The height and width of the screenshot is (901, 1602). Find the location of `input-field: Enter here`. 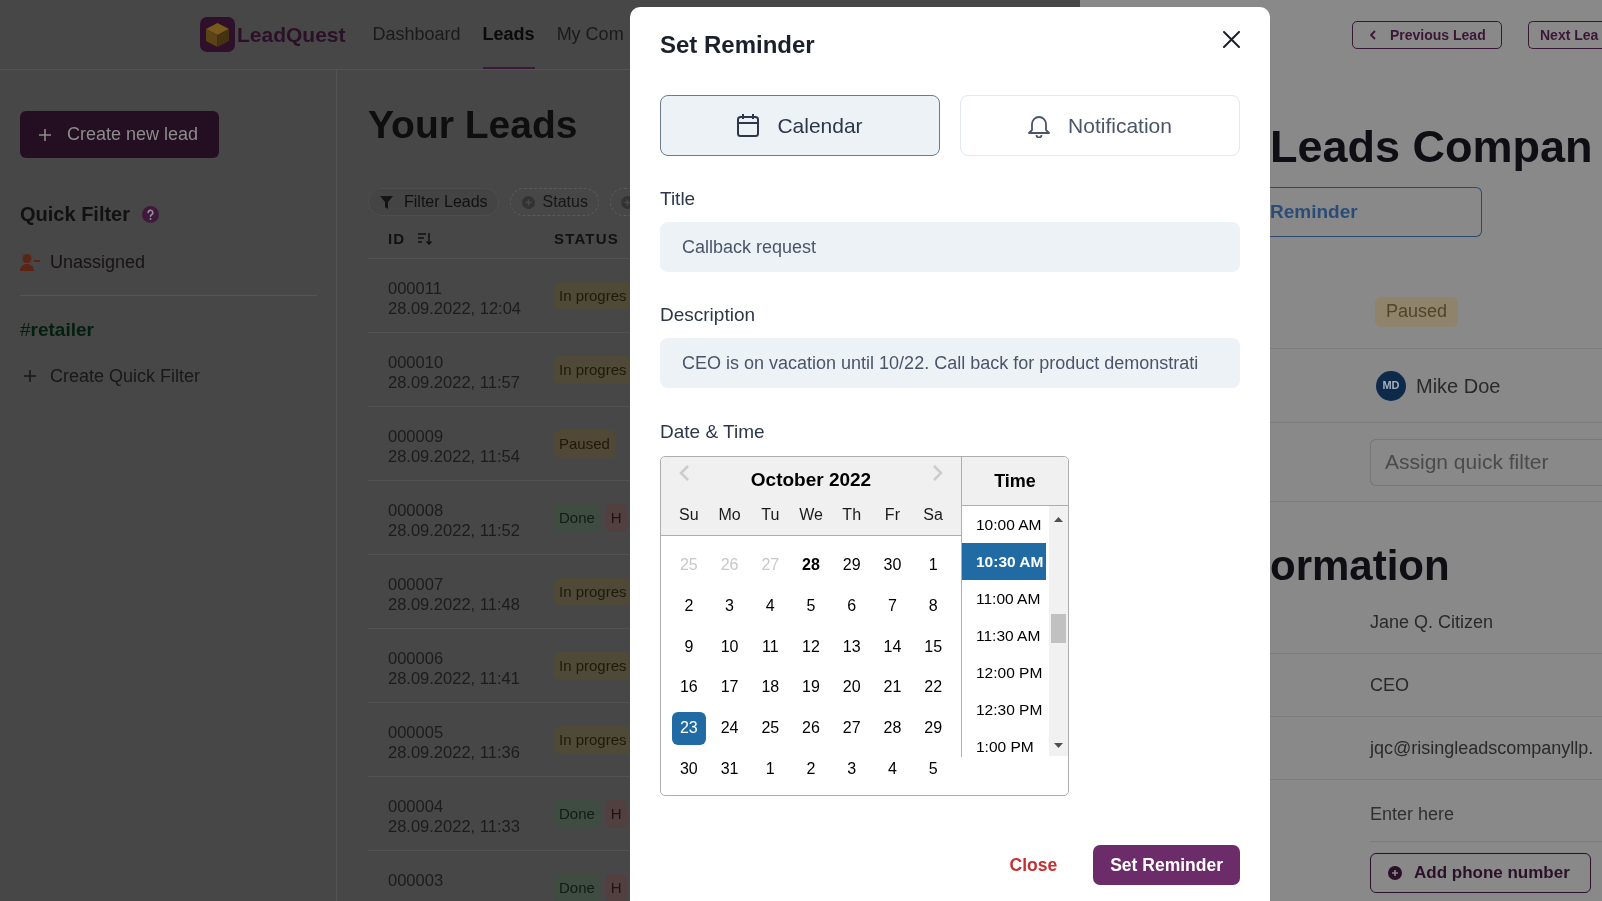

input-field: Enter here is located at coordinates (1486, 815).